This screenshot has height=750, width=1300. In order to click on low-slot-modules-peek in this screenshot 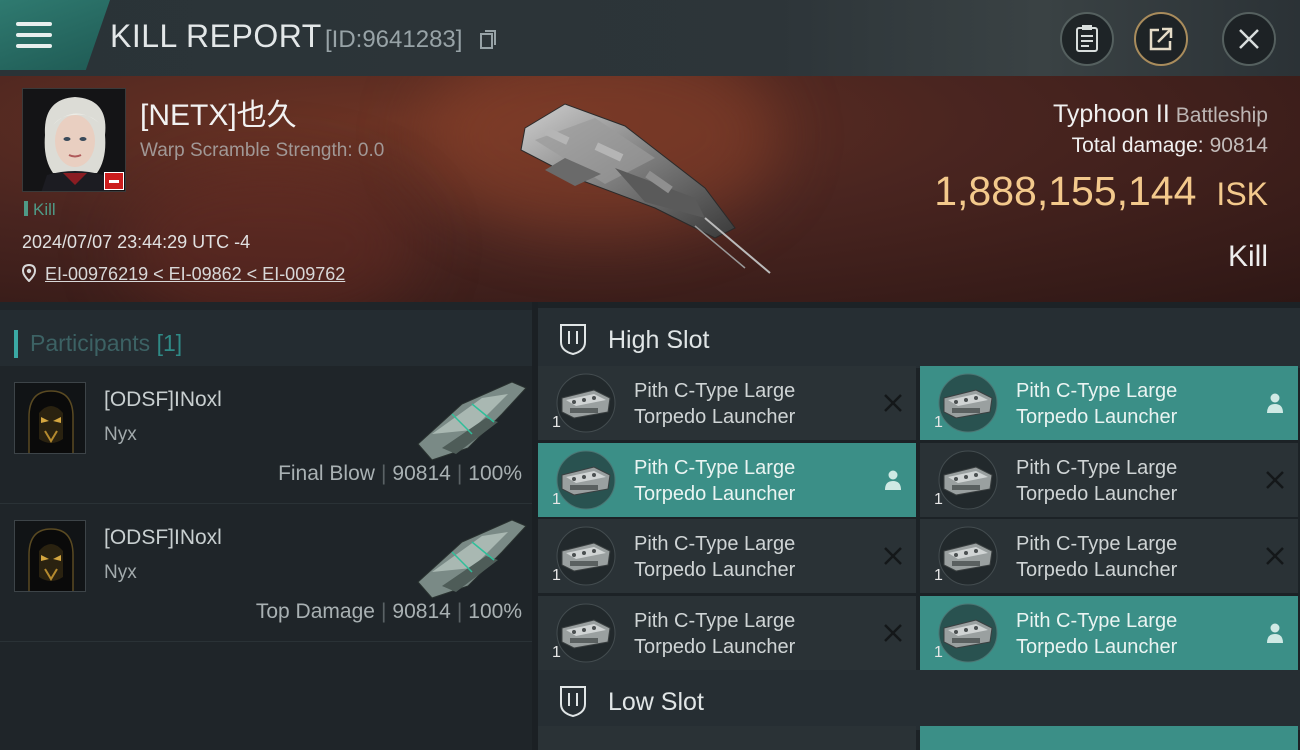, I will do `click(919, 738)`.